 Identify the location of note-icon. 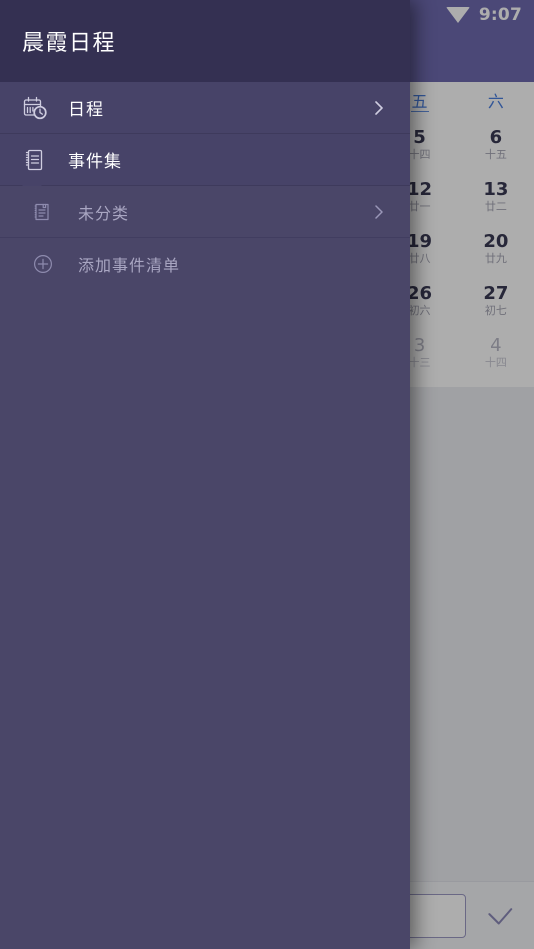
(43, 212).